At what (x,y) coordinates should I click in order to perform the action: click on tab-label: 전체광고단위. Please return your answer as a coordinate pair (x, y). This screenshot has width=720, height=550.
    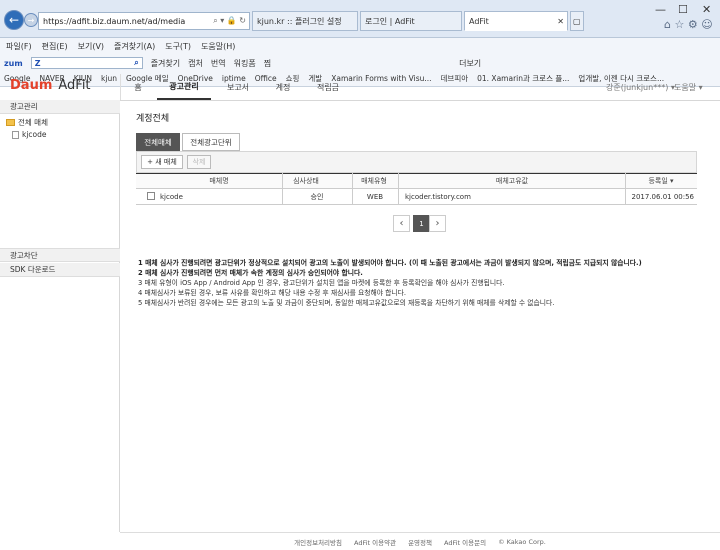
    Looking at the image, I should click on (211, 142).